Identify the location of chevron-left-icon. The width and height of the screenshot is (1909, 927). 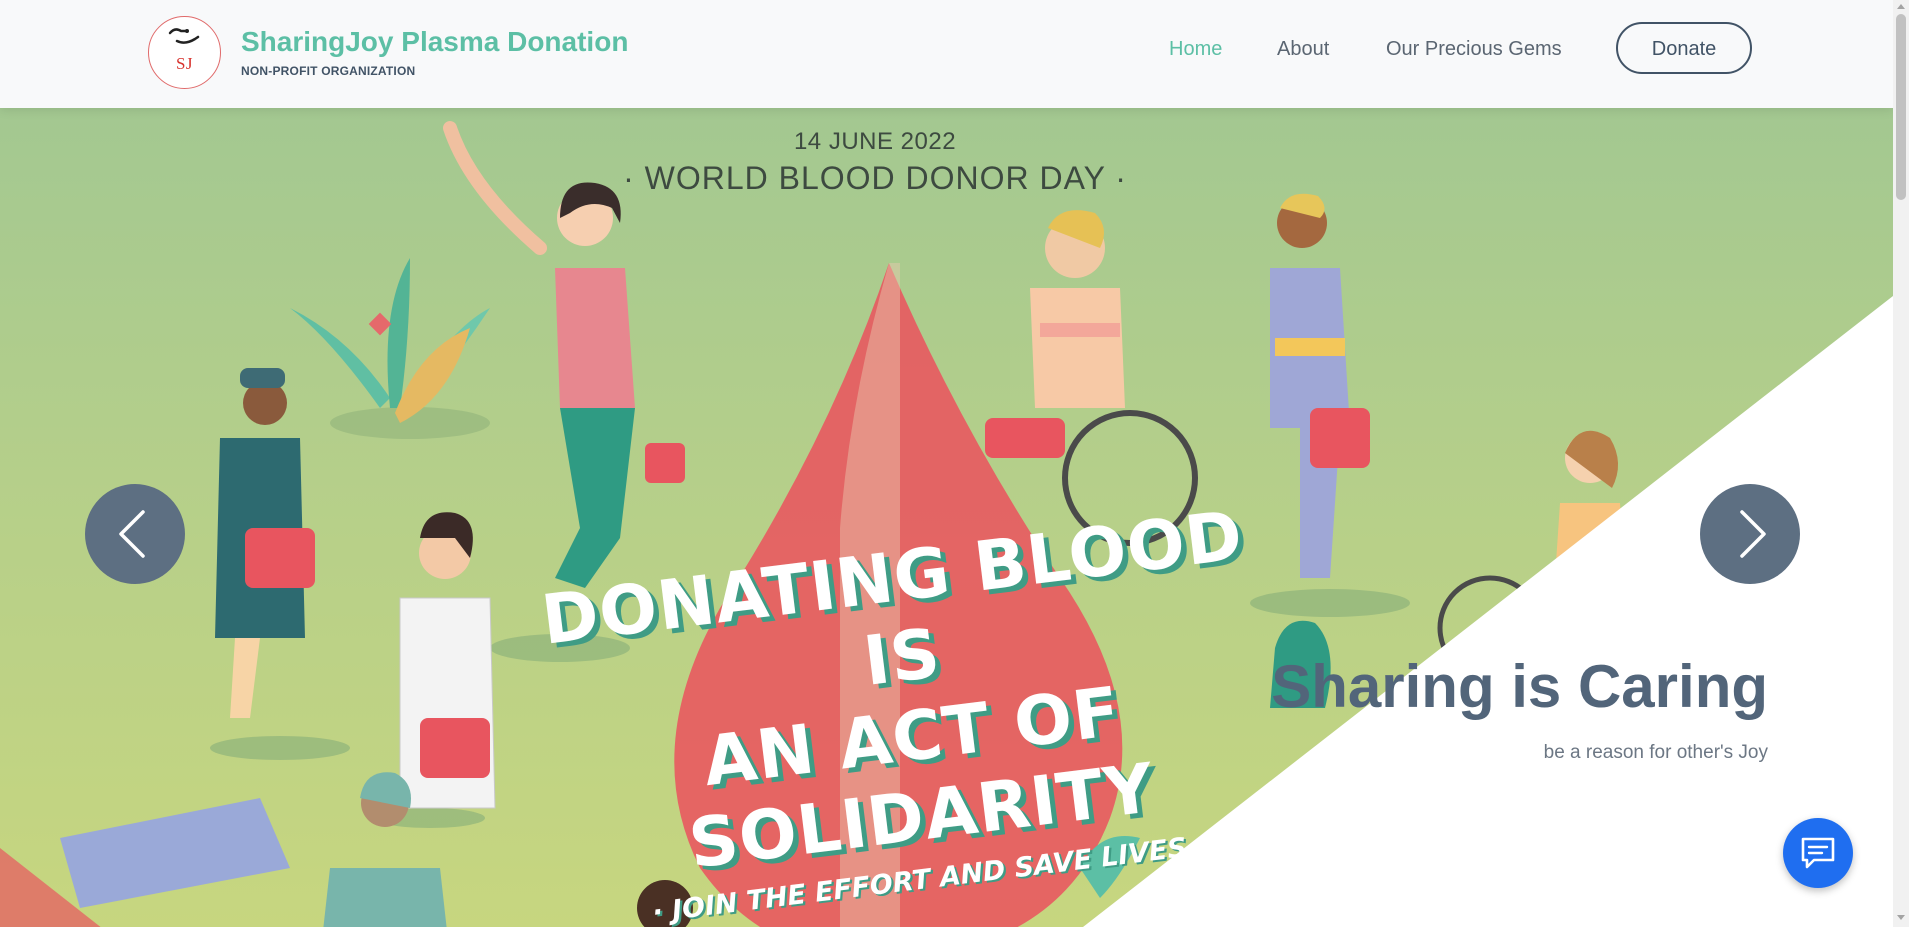
(132, 534).